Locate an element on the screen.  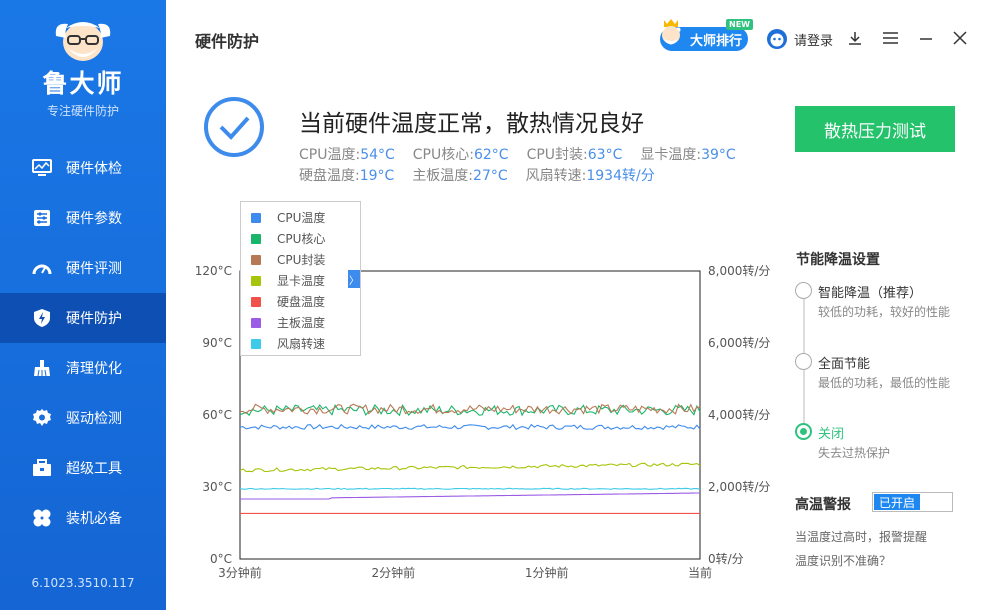
x-tick-label: 当前 is located at coordinates (700, 572).